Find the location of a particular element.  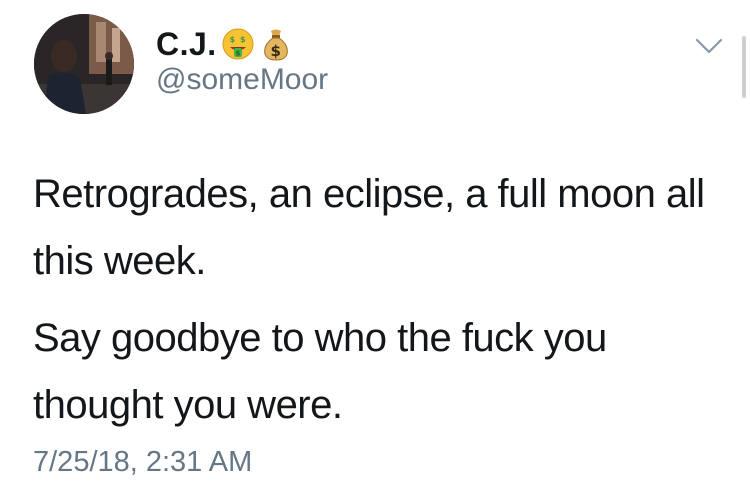

tweet-timestamp: 7/25/18, 2:31 AM is located at coordinates (142, 462).